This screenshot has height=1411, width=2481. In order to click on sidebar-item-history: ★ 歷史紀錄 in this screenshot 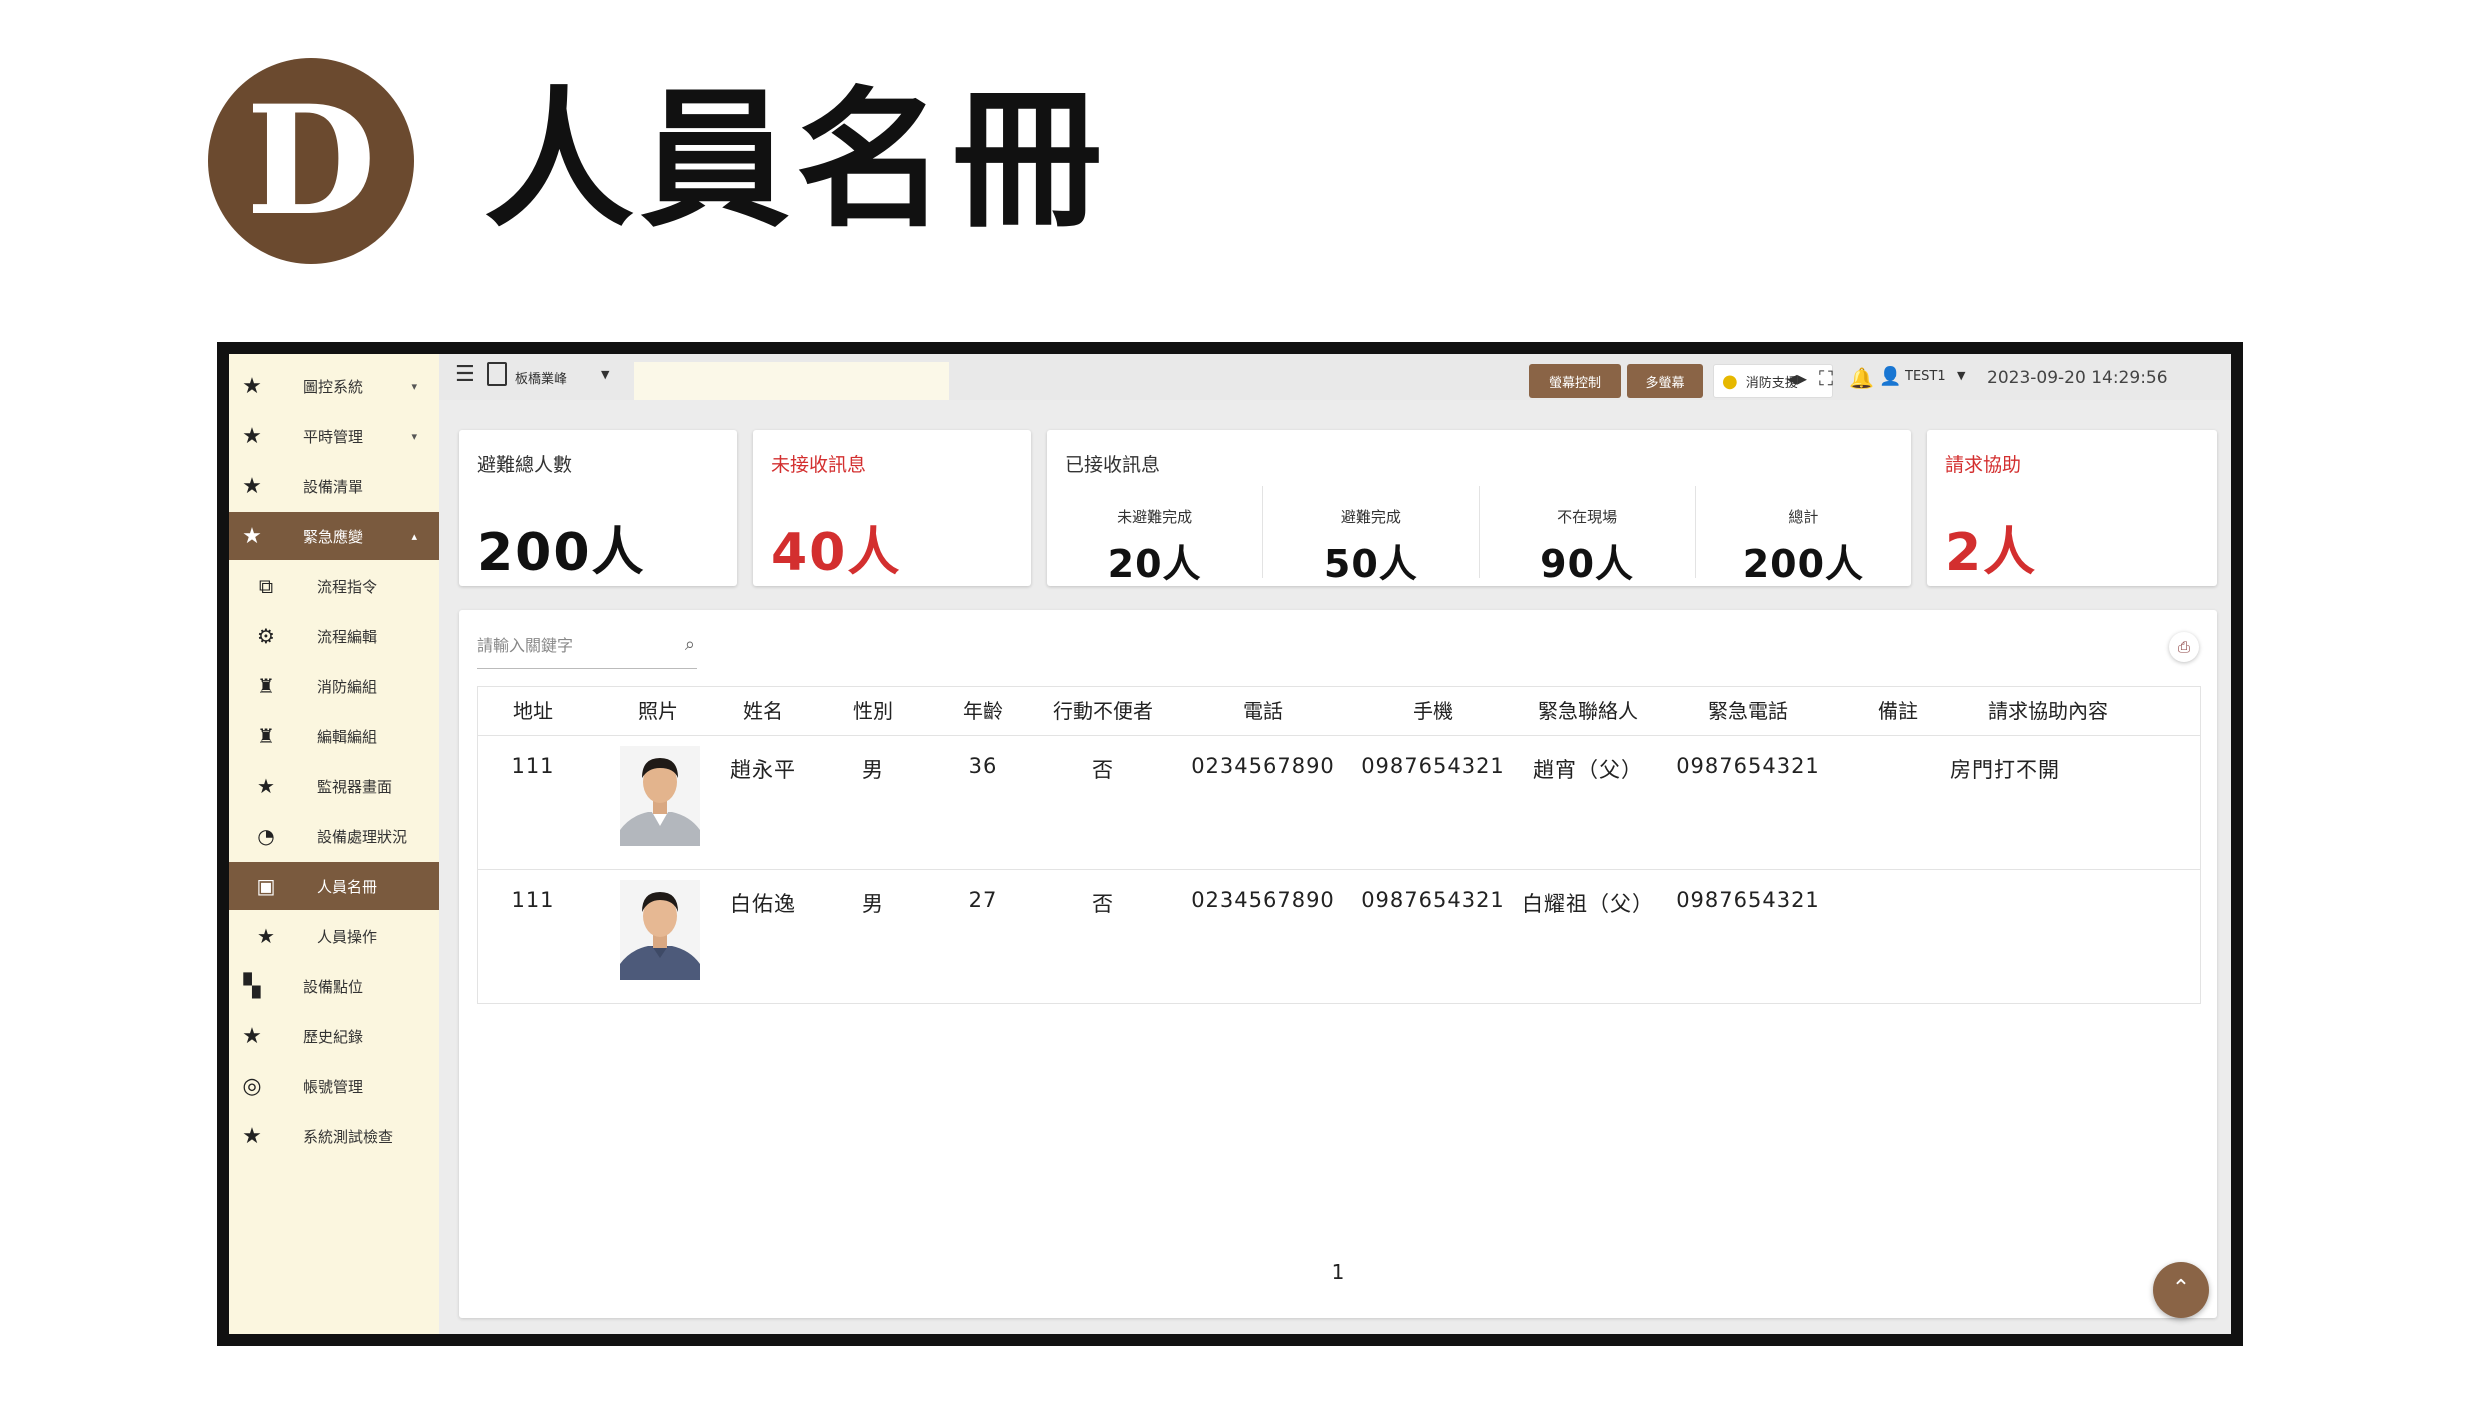, I will do `click(334, 1036)`.